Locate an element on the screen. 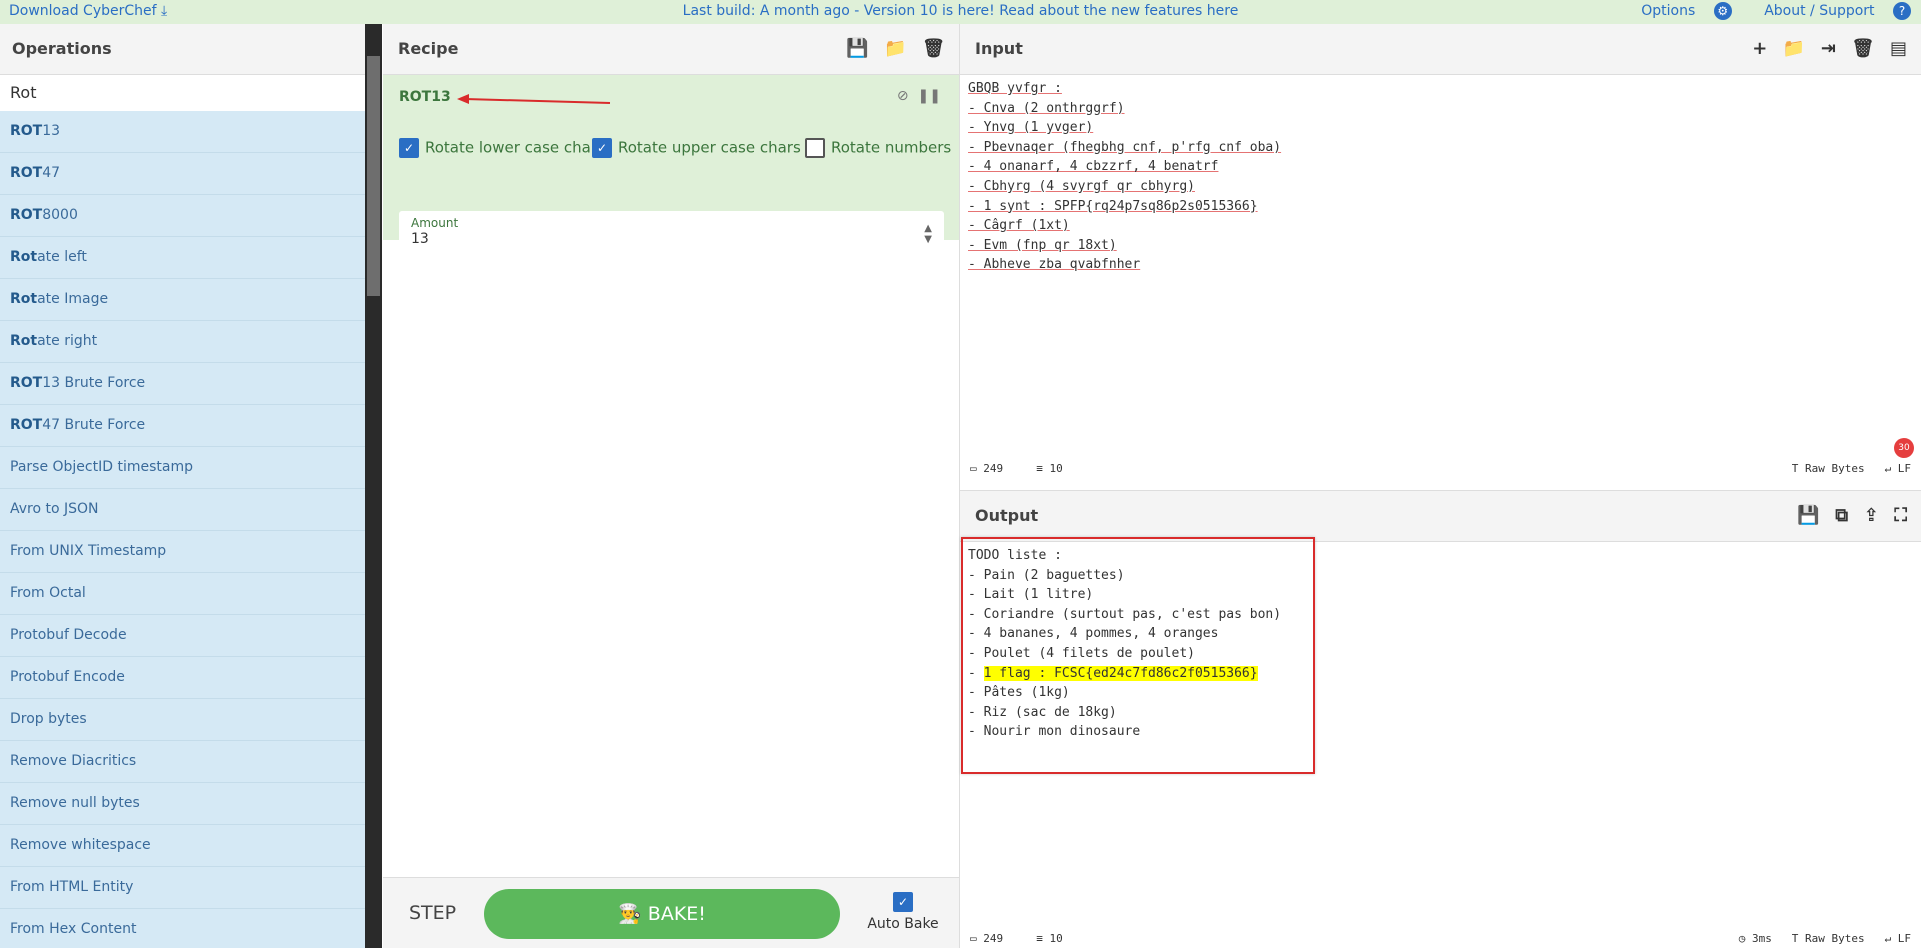 Image resolution: width=1921 pixels, height=949 pixels. operation-label: 47 Brute Force is located at coordinates (94, 425).